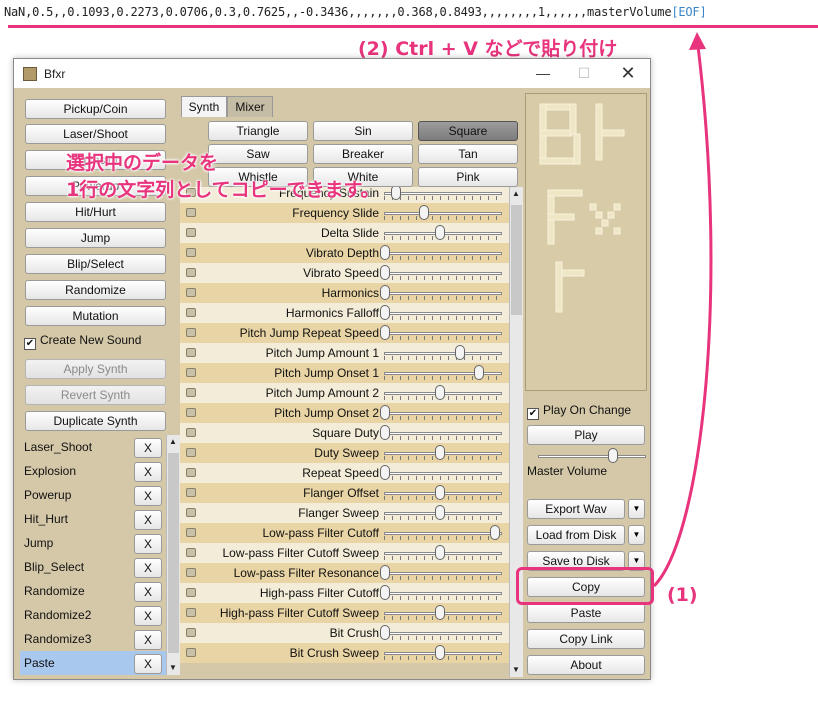  I want to click on sound-list-scrollbar: ▲ ▼, so click(173, 555).